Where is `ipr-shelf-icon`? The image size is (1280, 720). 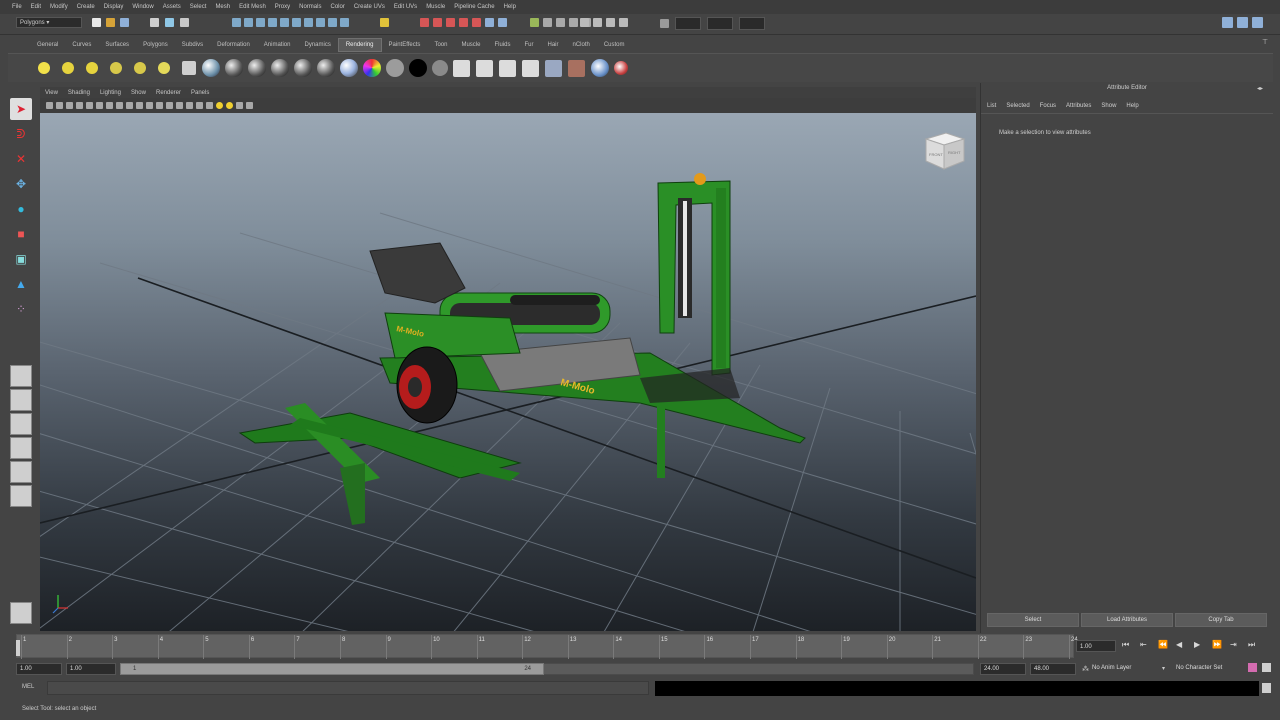
ipr-shelf-icon is located at coordinates (600, 68).